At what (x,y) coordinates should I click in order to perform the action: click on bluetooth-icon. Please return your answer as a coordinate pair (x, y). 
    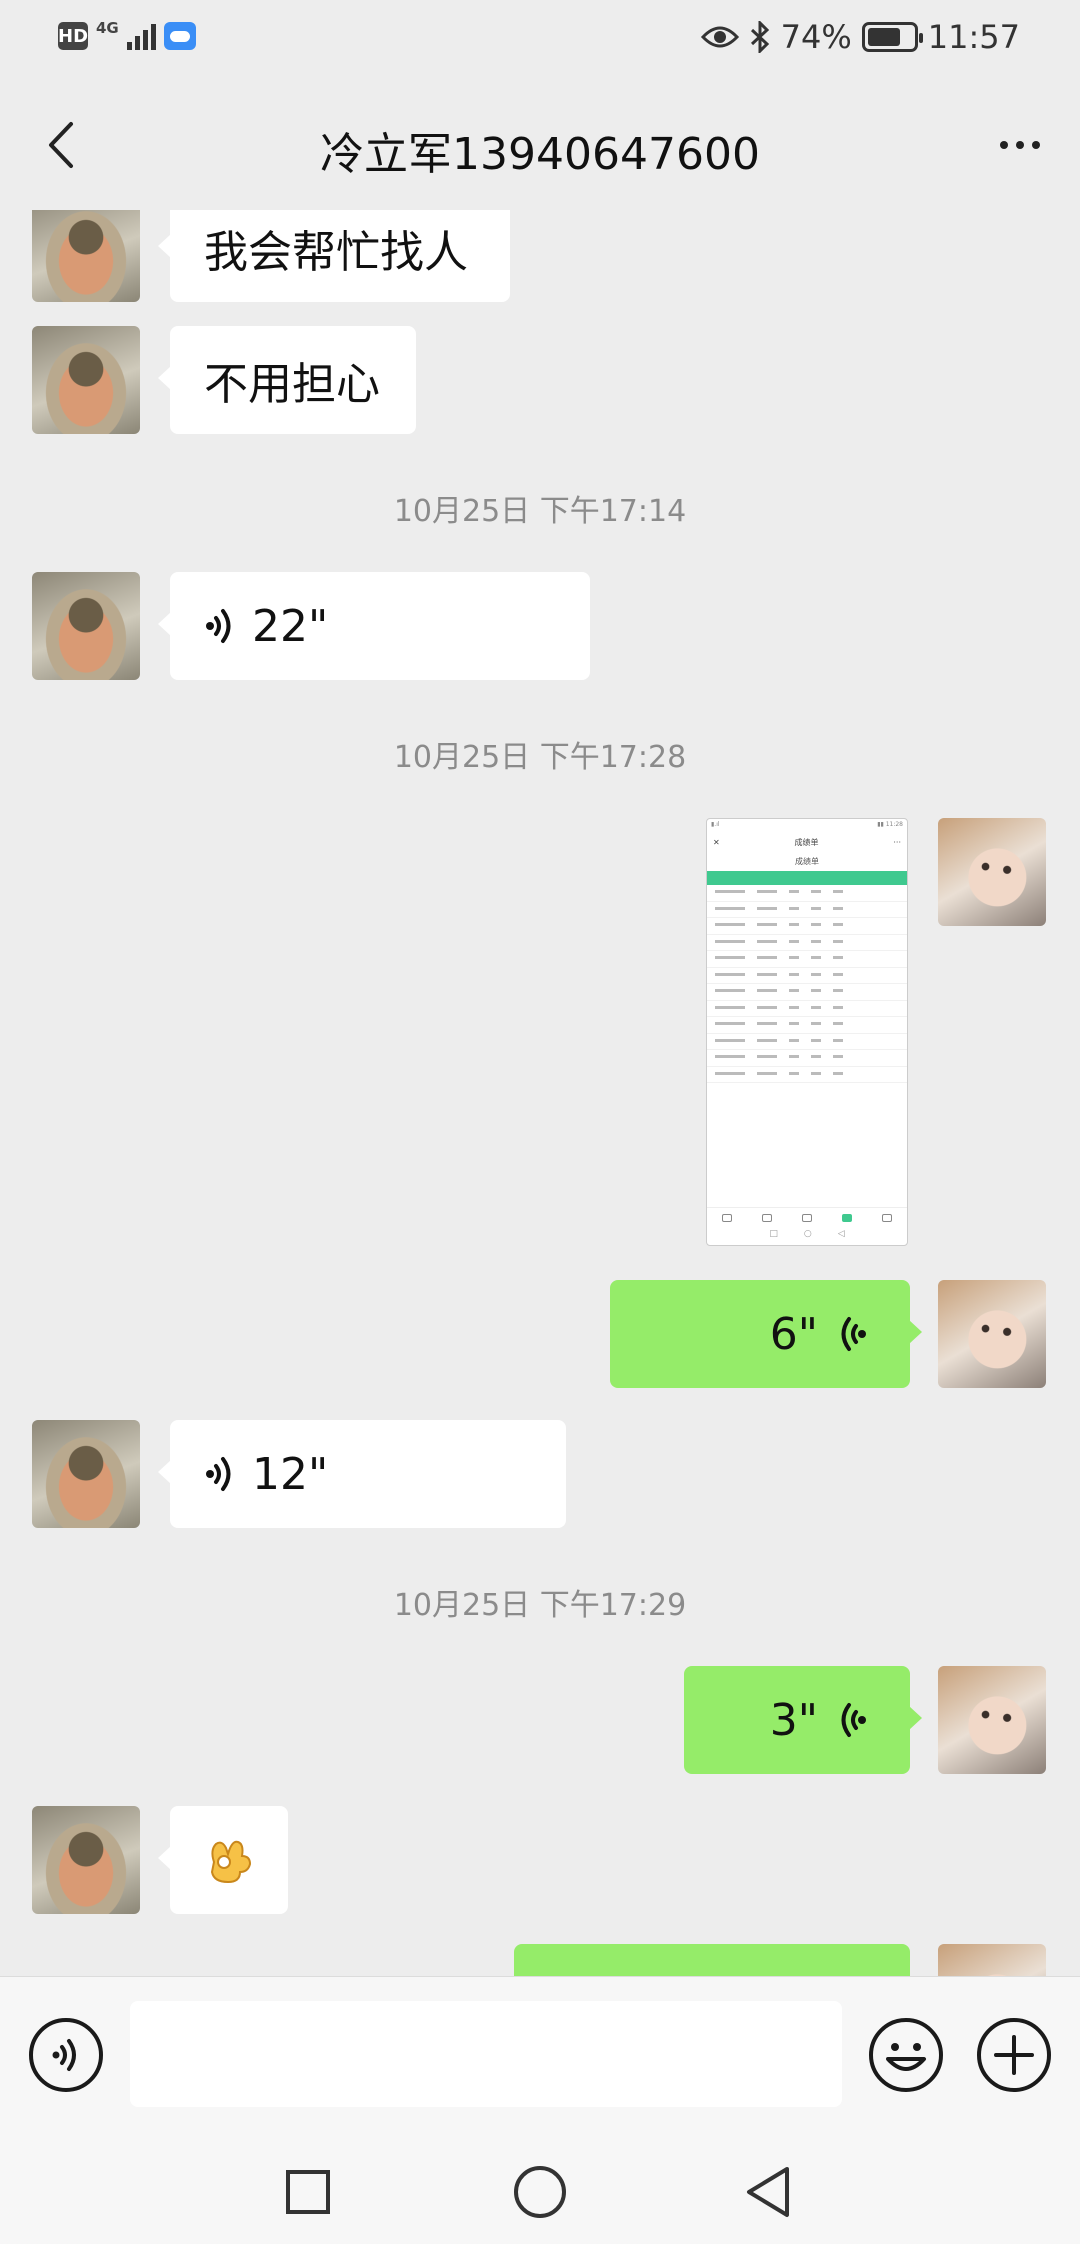
    Looking at the image, I should click on (759, 37).